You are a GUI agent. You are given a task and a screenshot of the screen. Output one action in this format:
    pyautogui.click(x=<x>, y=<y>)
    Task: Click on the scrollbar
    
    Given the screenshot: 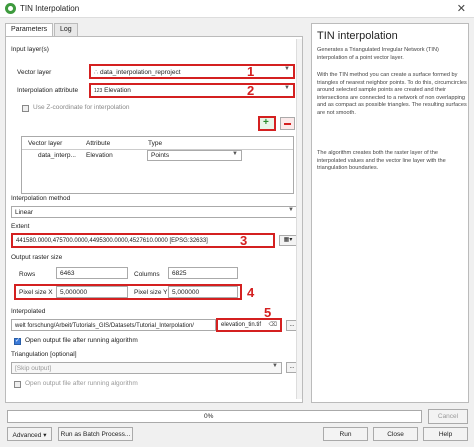 What is the action you would take?
    pyautogui.click(x=299, y=219)
    